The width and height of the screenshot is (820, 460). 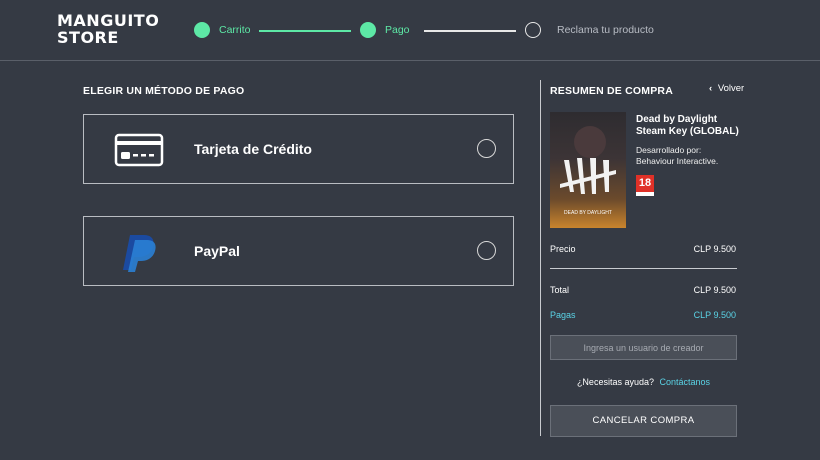 I want to click on developer-info: Desarrollado por: Behaviour Interactive., so click(x=691, y=156).